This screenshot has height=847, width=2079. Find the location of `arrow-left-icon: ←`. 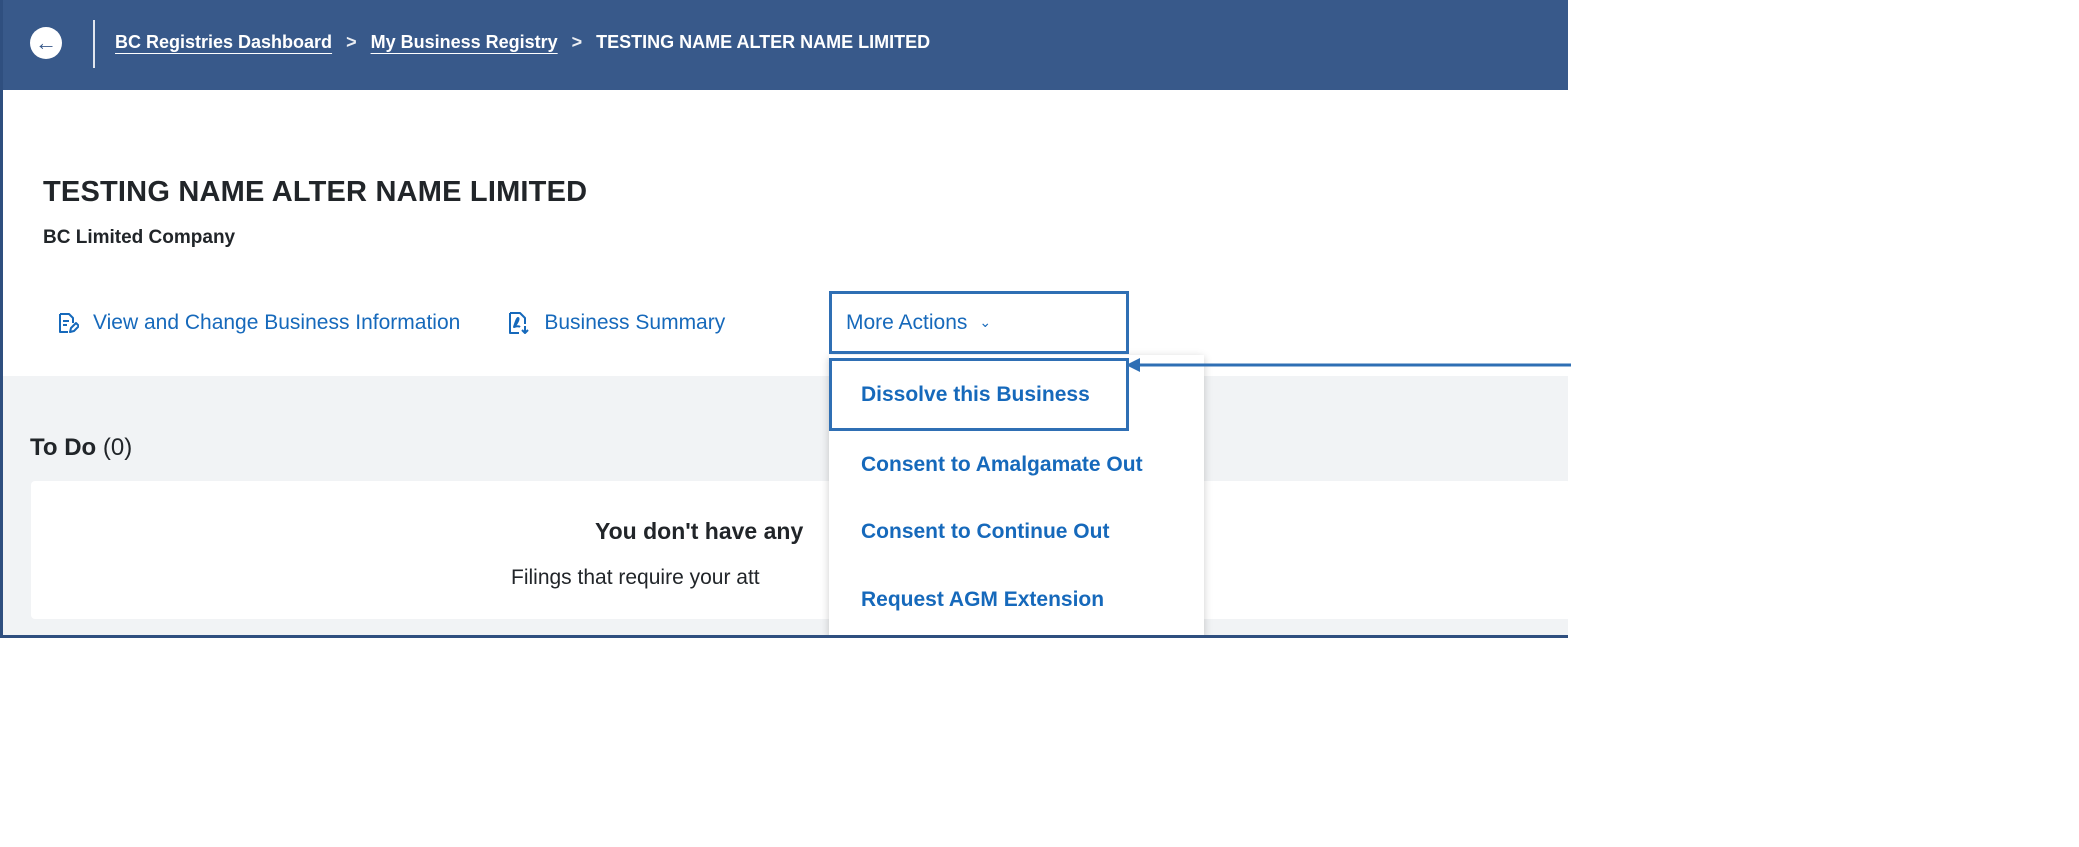

arrow-left-icon: ← is located at coordinates (46, 42).